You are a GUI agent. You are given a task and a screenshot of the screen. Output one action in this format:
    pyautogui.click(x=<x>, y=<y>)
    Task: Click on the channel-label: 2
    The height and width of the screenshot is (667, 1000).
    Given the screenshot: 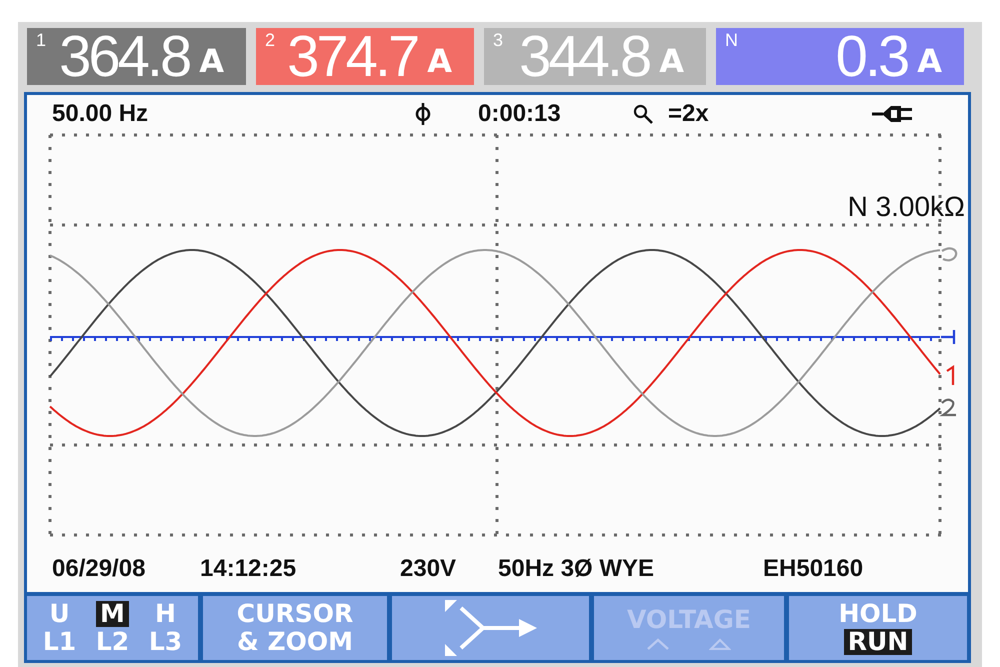 What is the action you would take?
    pyautogui.click(x=270, y=41)
    